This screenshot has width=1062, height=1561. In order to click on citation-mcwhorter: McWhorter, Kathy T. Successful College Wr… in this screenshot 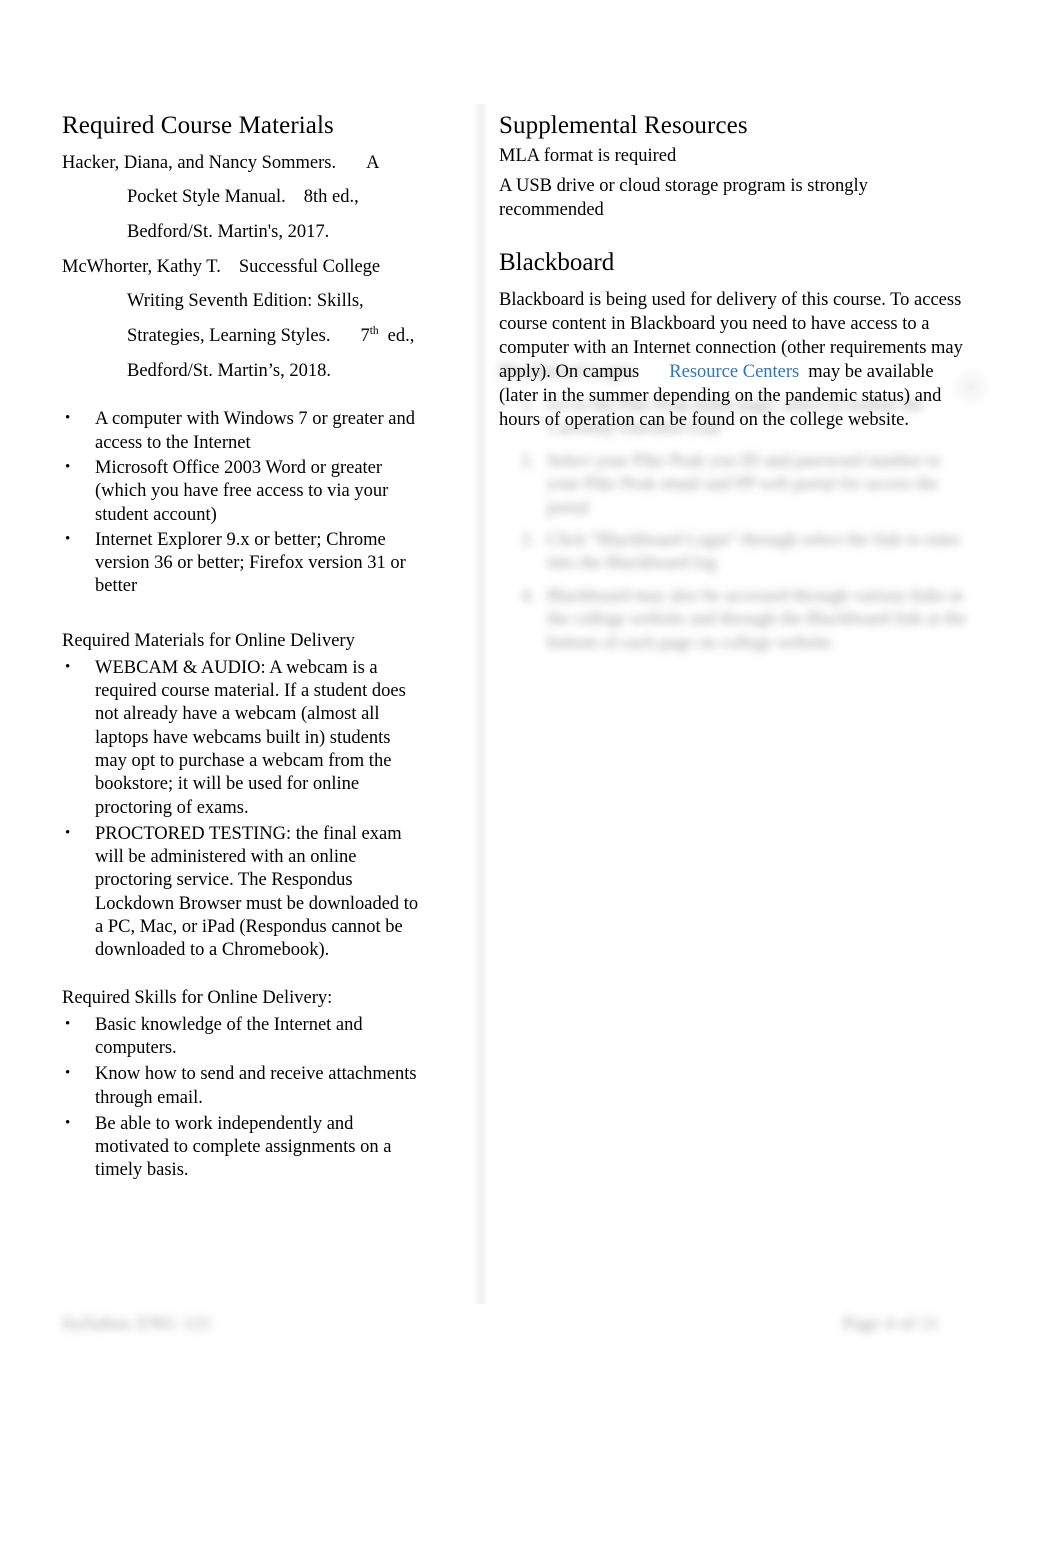, I will do `click(242, 319)`.